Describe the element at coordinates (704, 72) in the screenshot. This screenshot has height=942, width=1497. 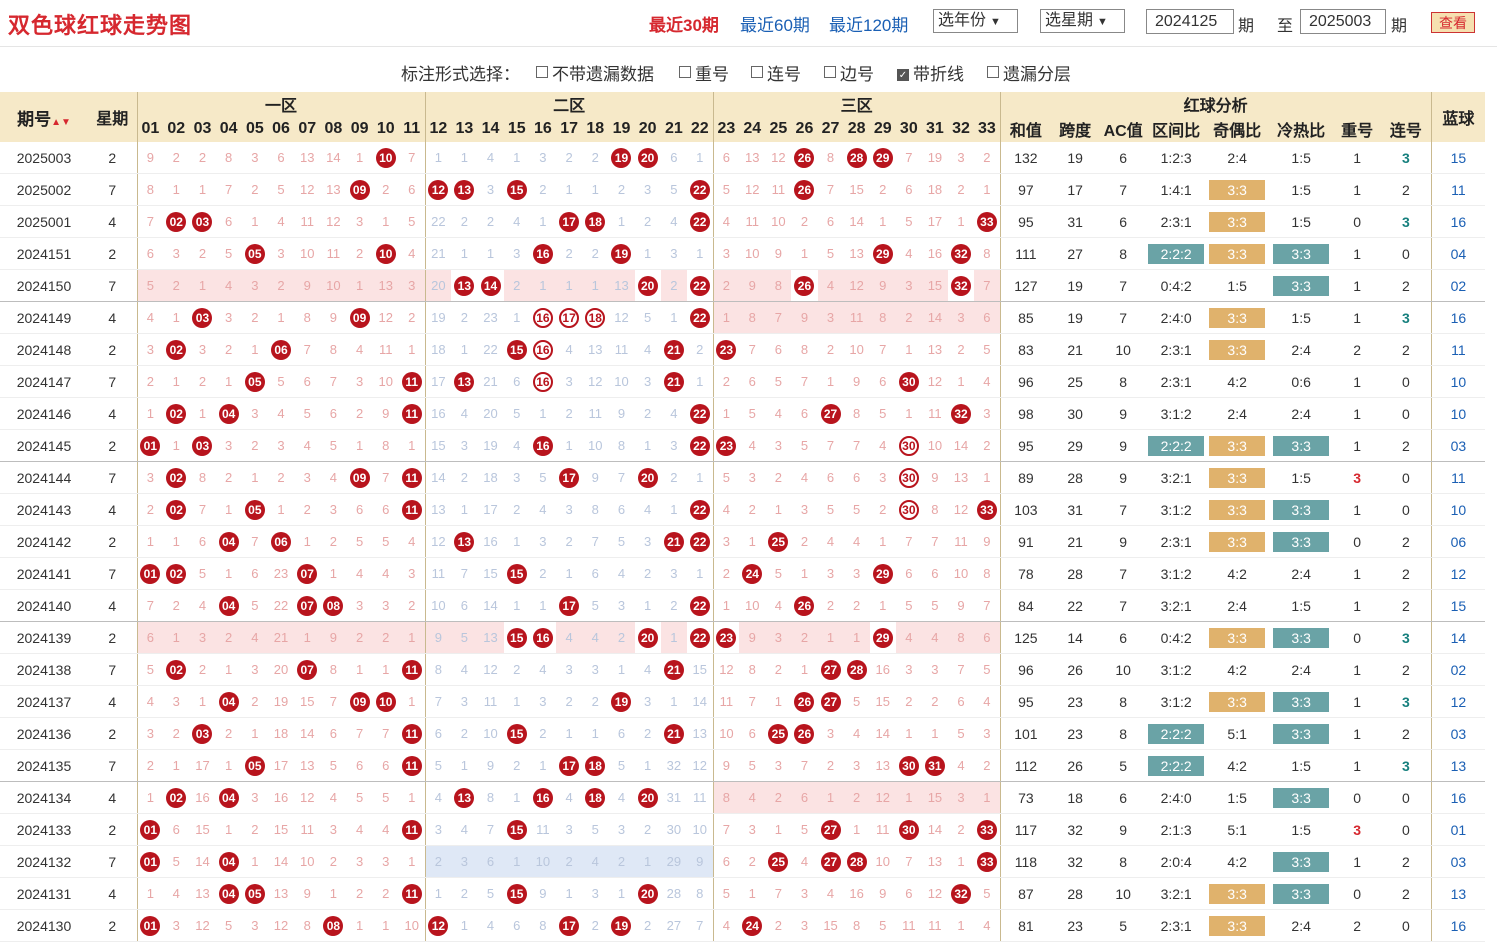
I see `option-repeat: 重号` at that location.